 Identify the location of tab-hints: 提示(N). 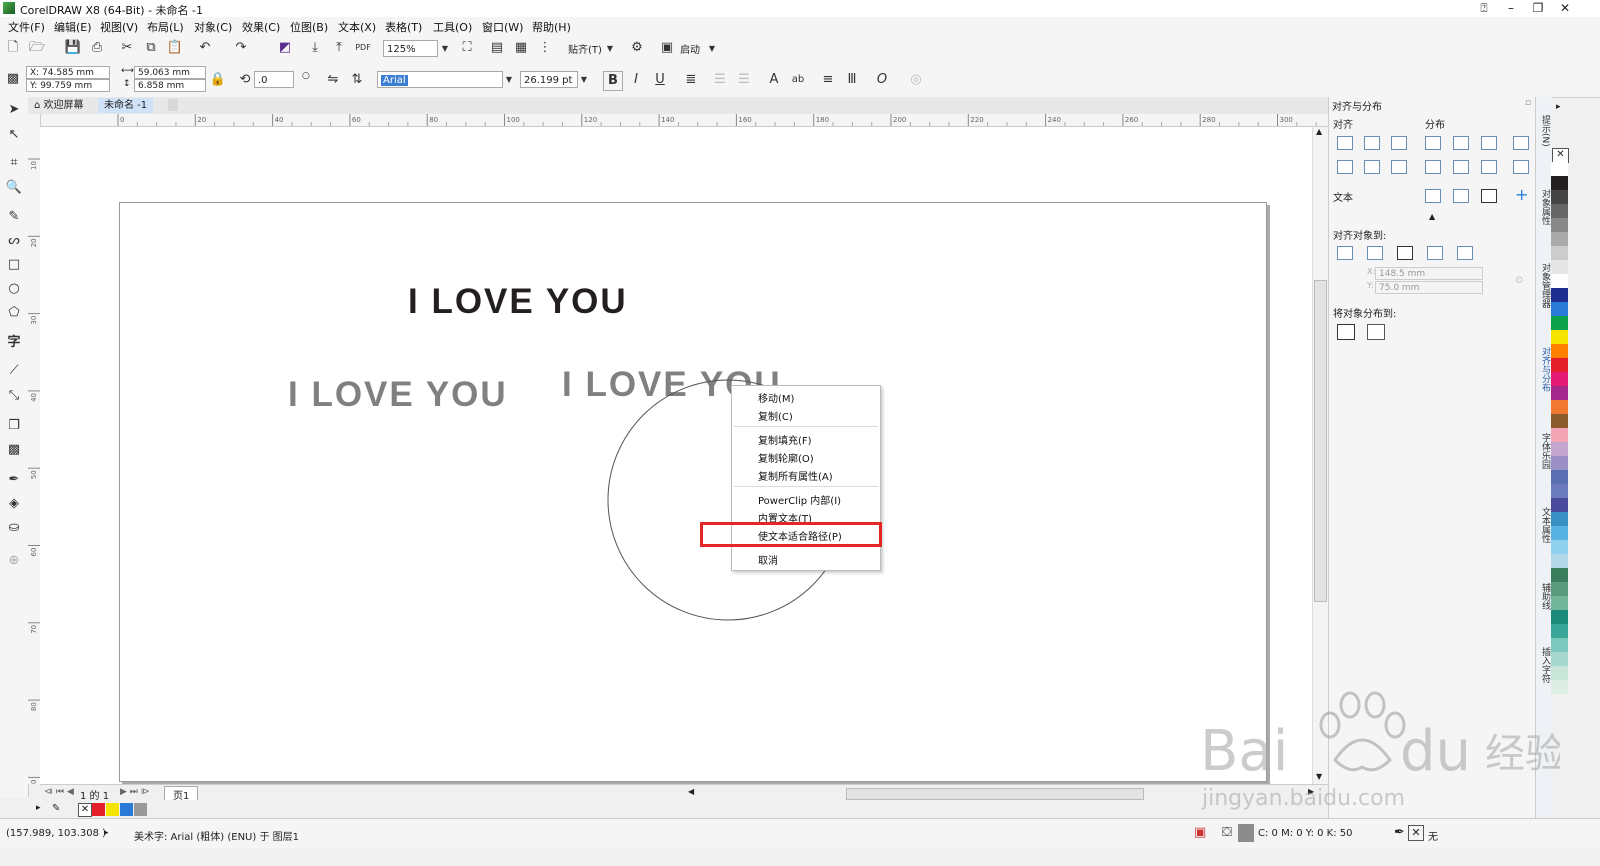
(1544, 131).